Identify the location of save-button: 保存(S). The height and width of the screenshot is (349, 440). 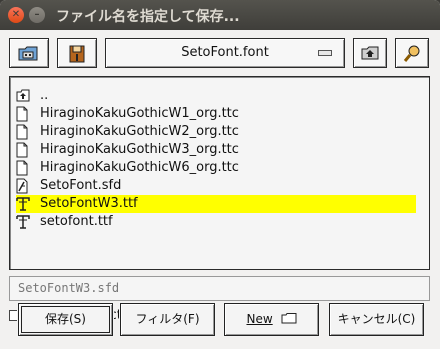
(65, 319).